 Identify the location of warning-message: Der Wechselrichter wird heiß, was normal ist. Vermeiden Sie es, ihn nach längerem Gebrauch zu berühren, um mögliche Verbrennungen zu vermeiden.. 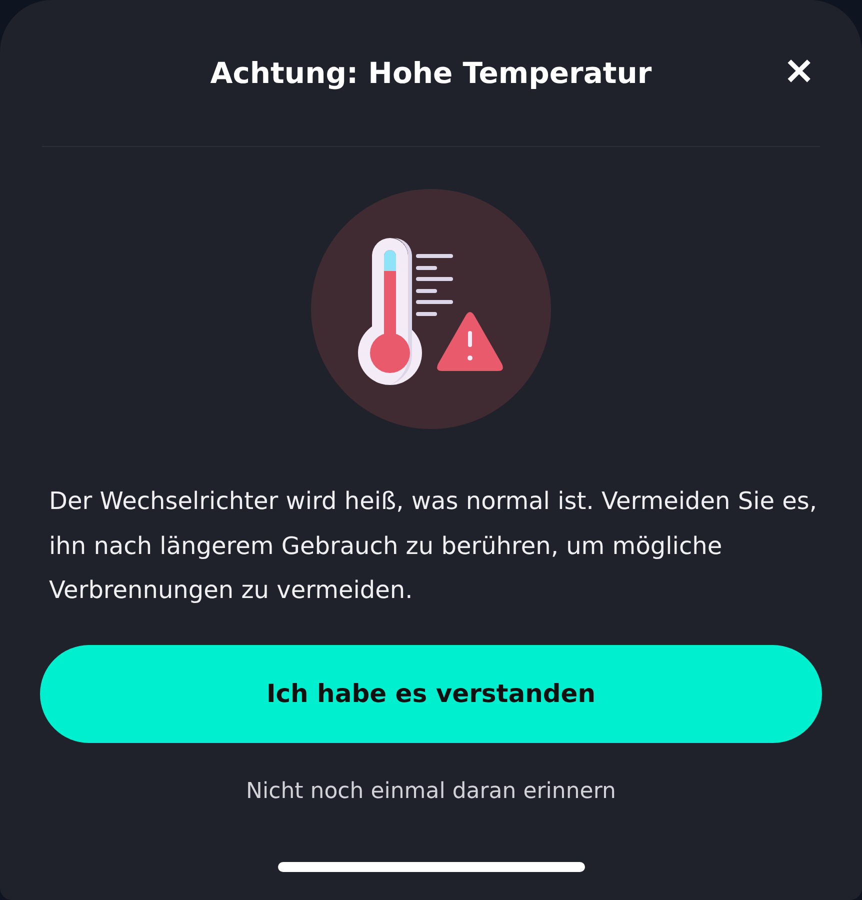
(433, 546).